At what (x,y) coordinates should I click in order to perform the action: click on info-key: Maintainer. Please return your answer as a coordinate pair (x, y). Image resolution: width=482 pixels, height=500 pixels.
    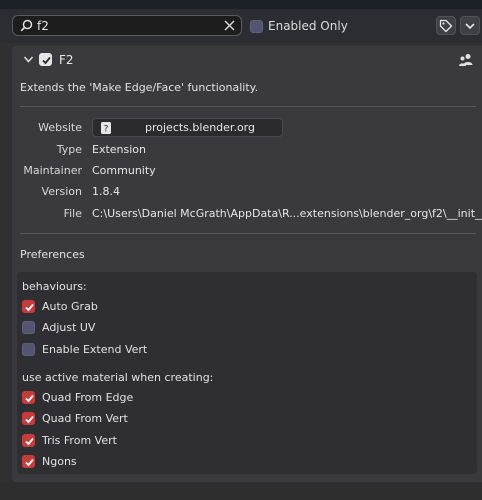
    Looking at the image, I should click on (52, 170).